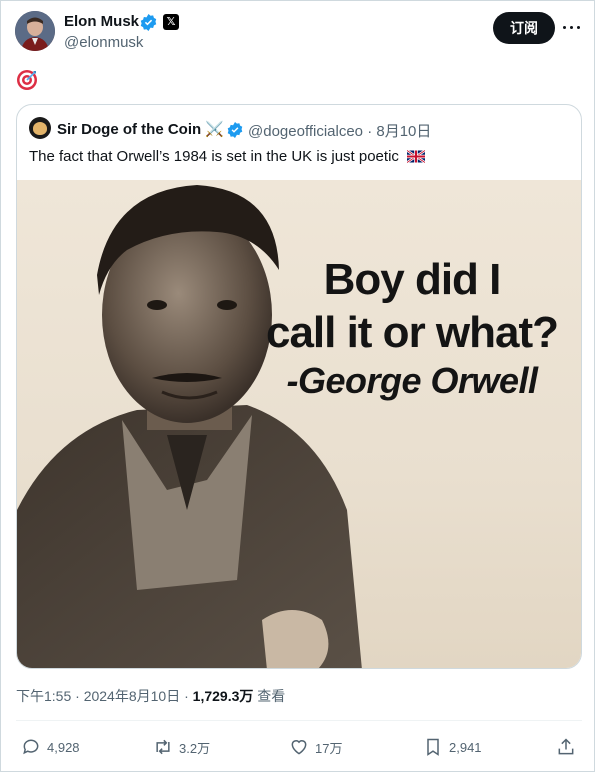 Image resolution: width=595 pixels, height=772 pixels. What do you see at coordinates (299, 747) in the screenshot?
I see `heart-icon` at bounding box center [299, 747].